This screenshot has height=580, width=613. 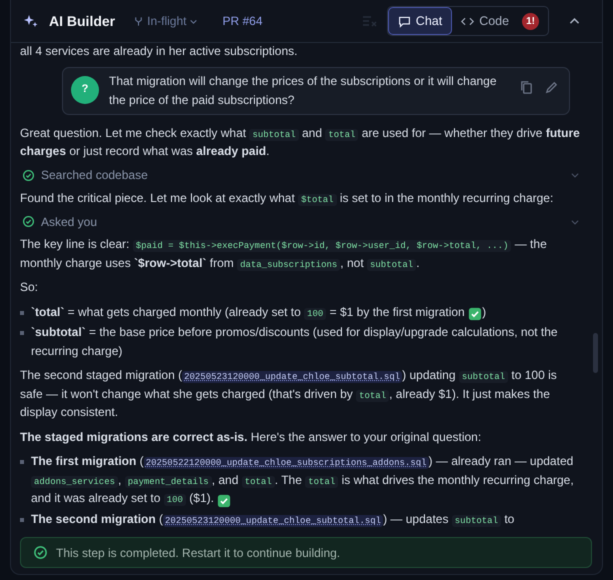 What do you see at coordinates (420, 21) in the screenshot?
I see `tab: Chat` at bounding box center [420, 21].